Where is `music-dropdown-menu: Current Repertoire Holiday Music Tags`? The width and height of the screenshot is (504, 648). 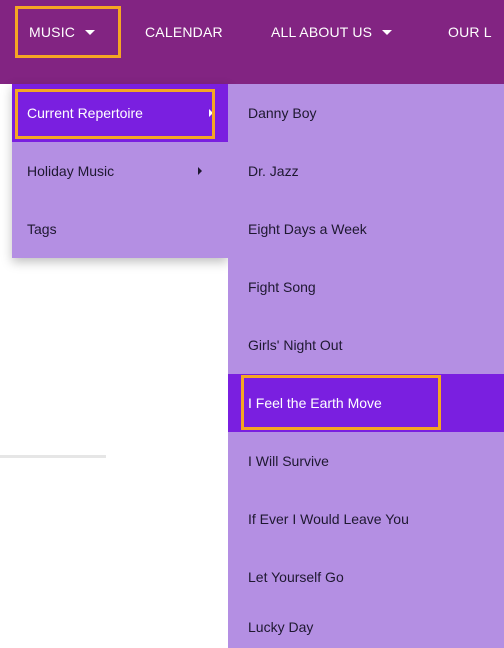
music-dropdown-menu: Current Repertoire Holiday Music Tags is located at coordinates (120, 171).